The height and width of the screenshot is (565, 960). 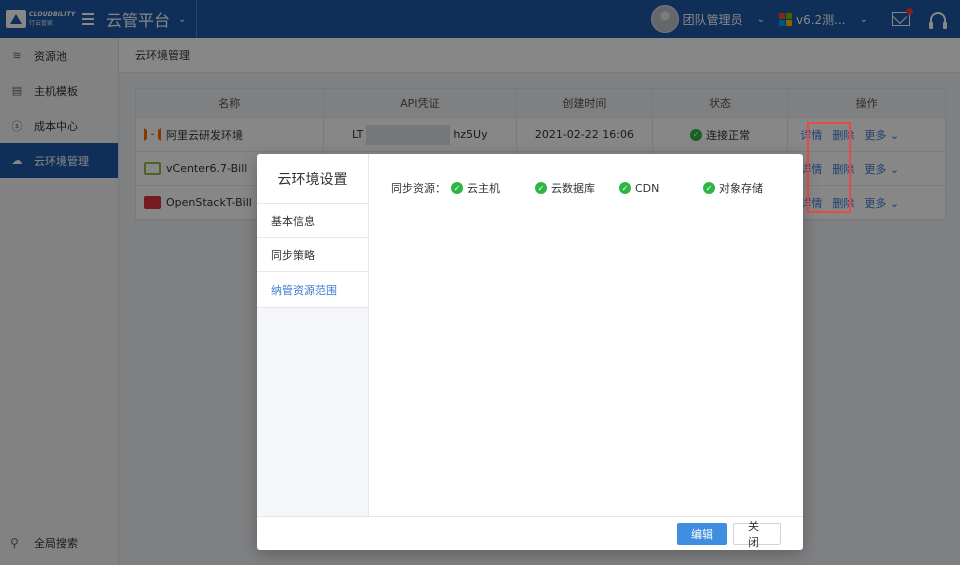 What do you see at coordinates (312, 221) in the screenshot?
I see `tab-basic-info: 基本信息` at bounding box center [312, 221].